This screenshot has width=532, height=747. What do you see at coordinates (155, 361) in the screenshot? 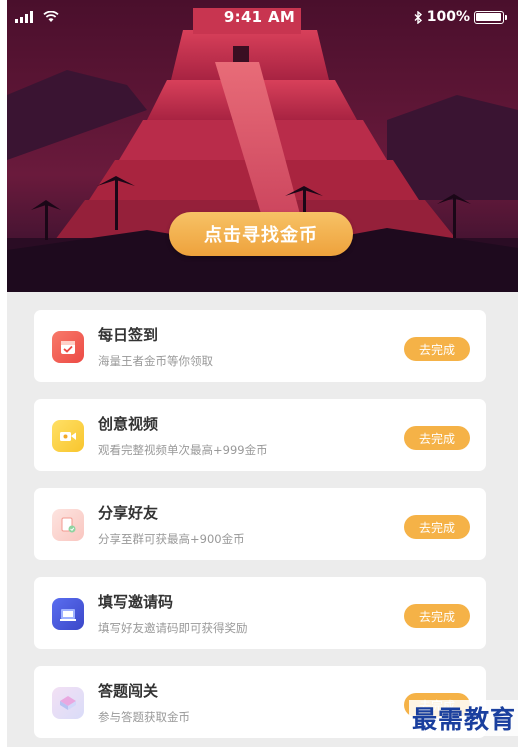
I see `task-desc: 海量王者金币等你领取` at bounding box center [155, 361].